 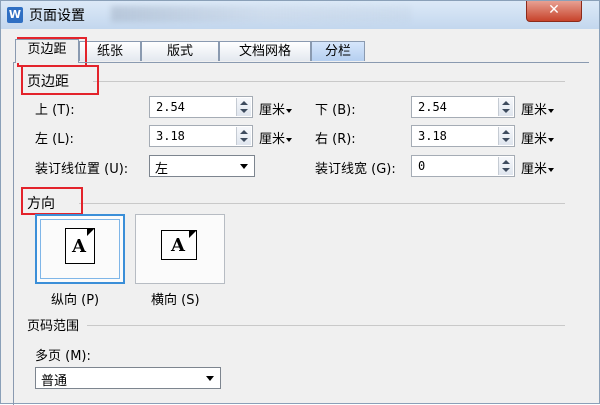 What do you see at coordinates (355, 169) in the screenshot?
I see `gutter-width-label: 装订线宽 (G):` at bounding box center [355, 169].